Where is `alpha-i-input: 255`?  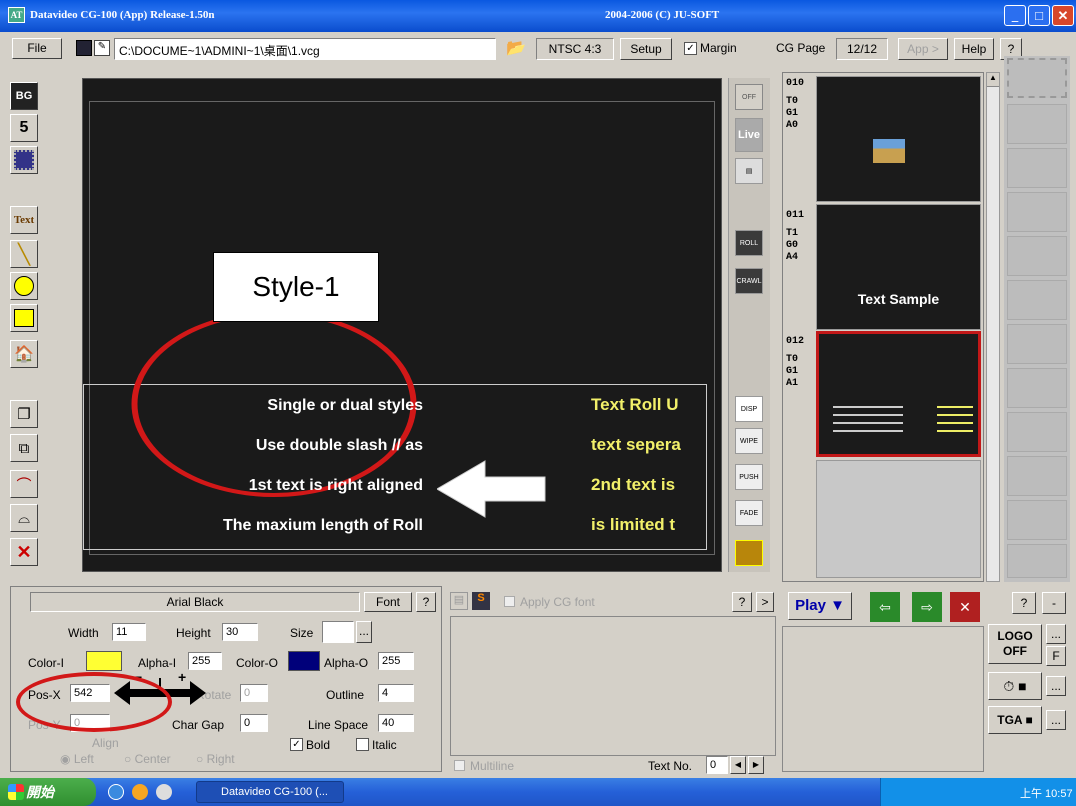 alpha-i-input: 255 is located at coordinates (205, 661).